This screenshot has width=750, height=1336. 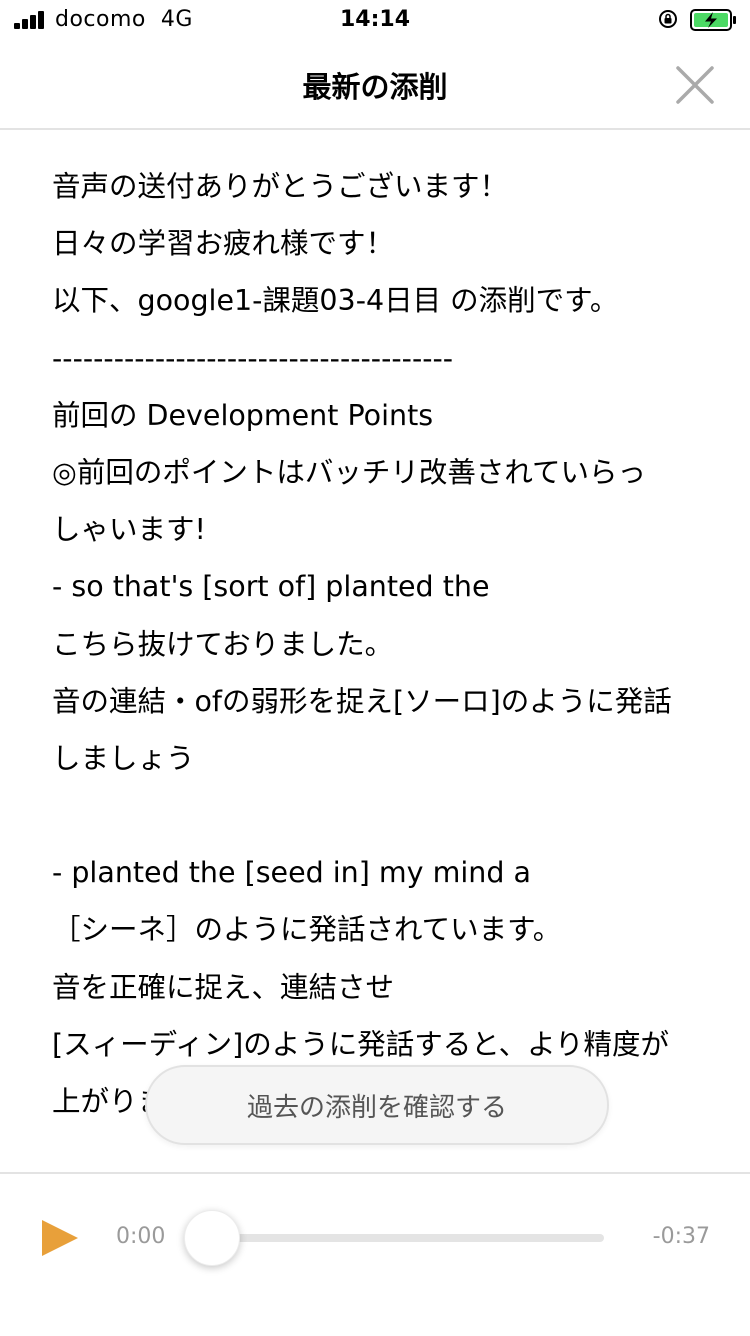 I want to click on status-time: 14:14, so click(x=375, y=19).